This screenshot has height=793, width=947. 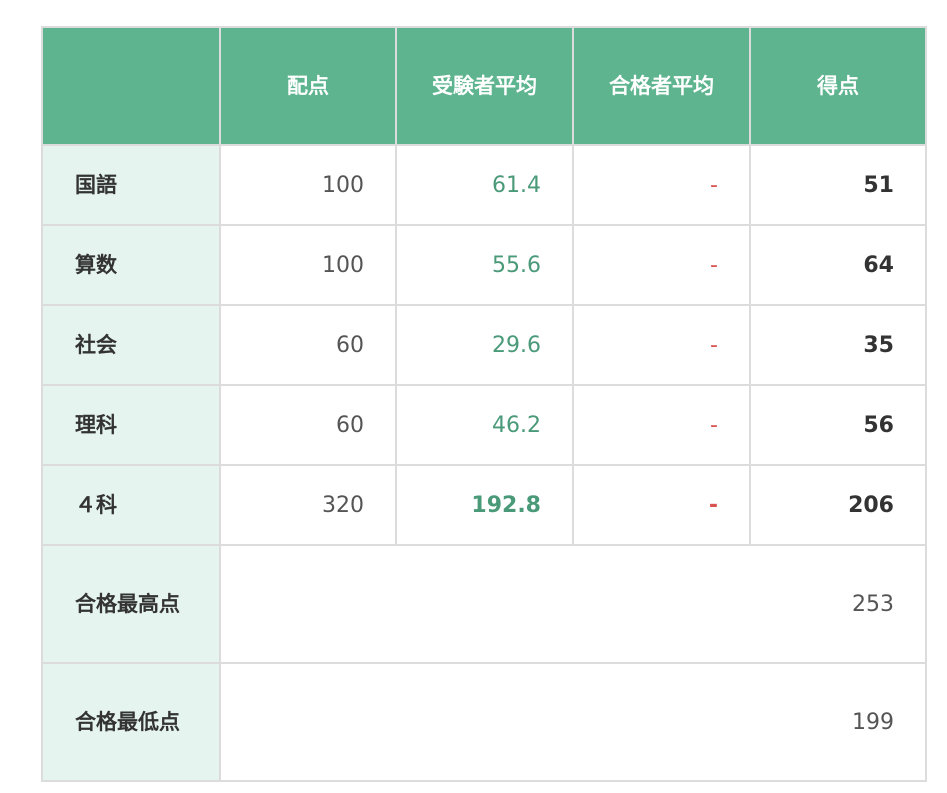 I want to click on table-row-total: ４科 320 192.8 - 206, so click(x=484, y=505).